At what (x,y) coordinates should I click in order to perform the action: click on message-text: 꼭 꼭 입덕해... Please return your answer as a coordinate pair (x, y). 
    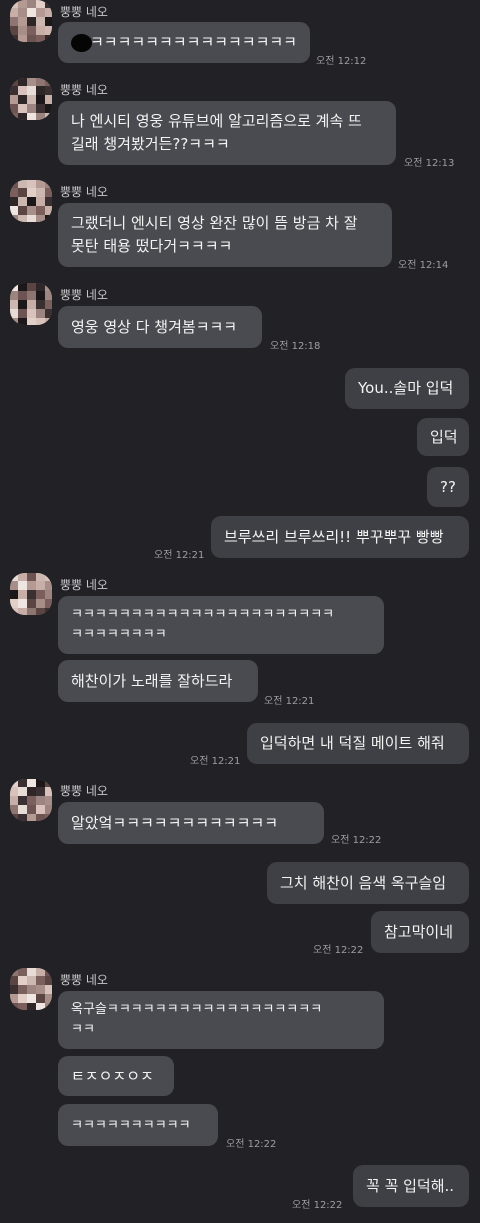
    Looking at the image, I should click on (410, 1185).